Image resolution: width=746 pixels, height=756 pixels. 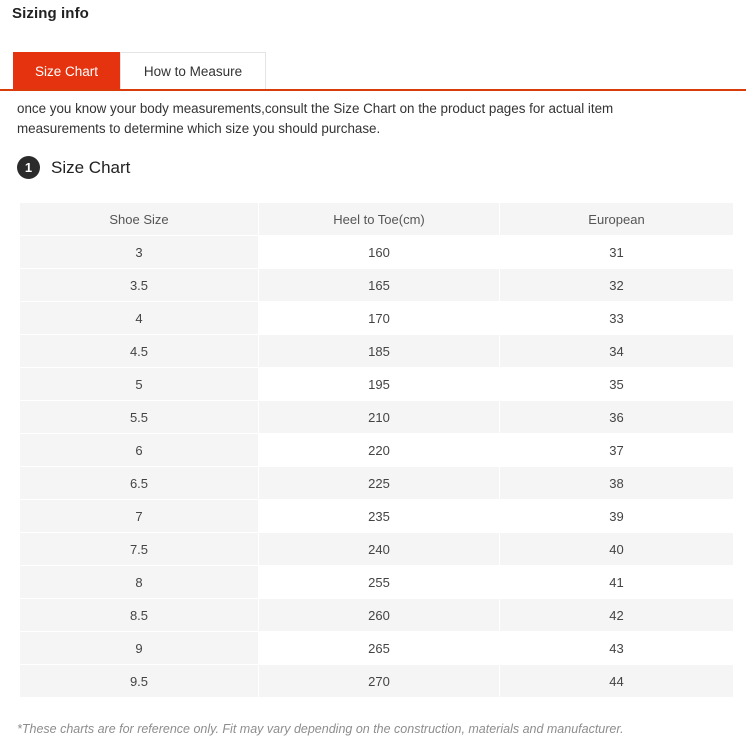 What do you see at coordinates (379, 318) in the screenshot?
I see `table-cell: 170` at bounding box center [379, 318].